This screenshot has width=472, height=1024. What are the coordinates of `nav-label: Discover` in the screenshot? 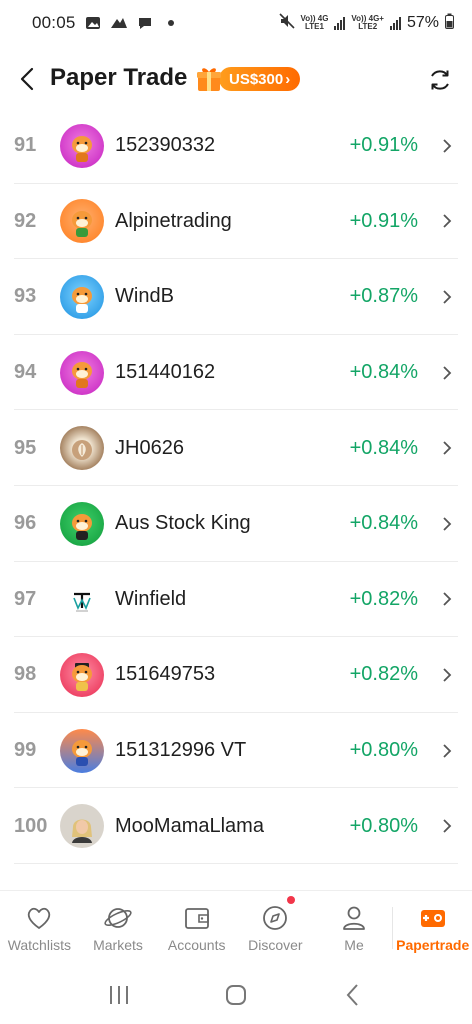 It's located at (275, 945).